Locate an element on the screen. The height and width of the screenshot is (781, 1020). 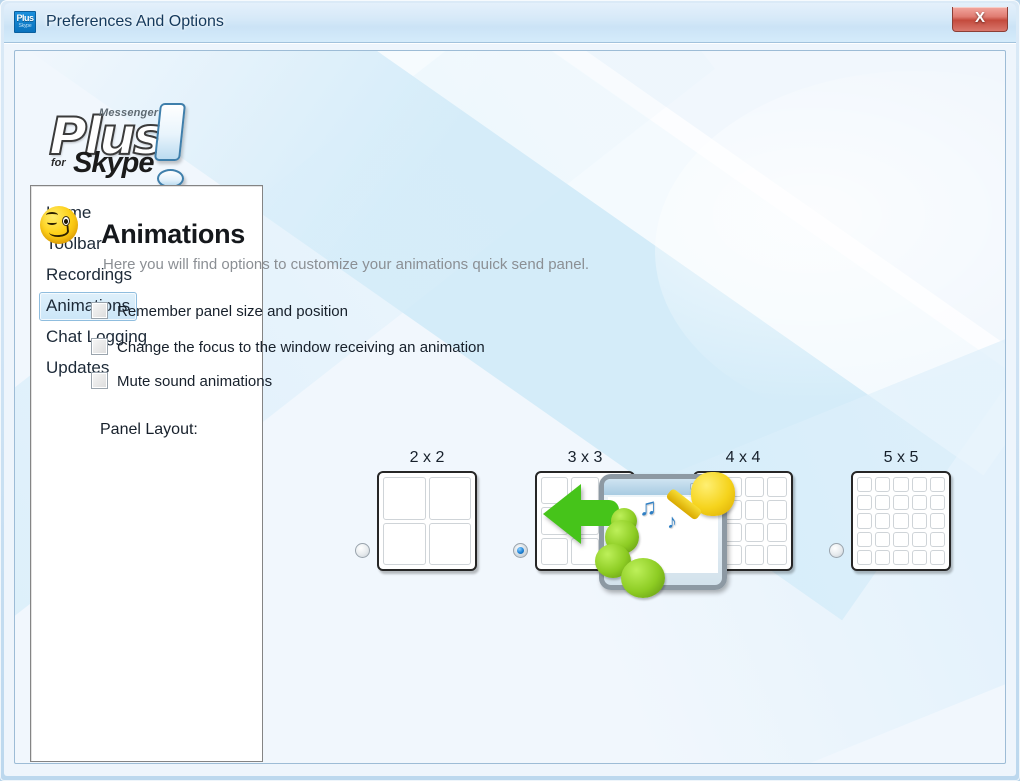
layout-preview-2x2 is located at coordinates (427, 521).